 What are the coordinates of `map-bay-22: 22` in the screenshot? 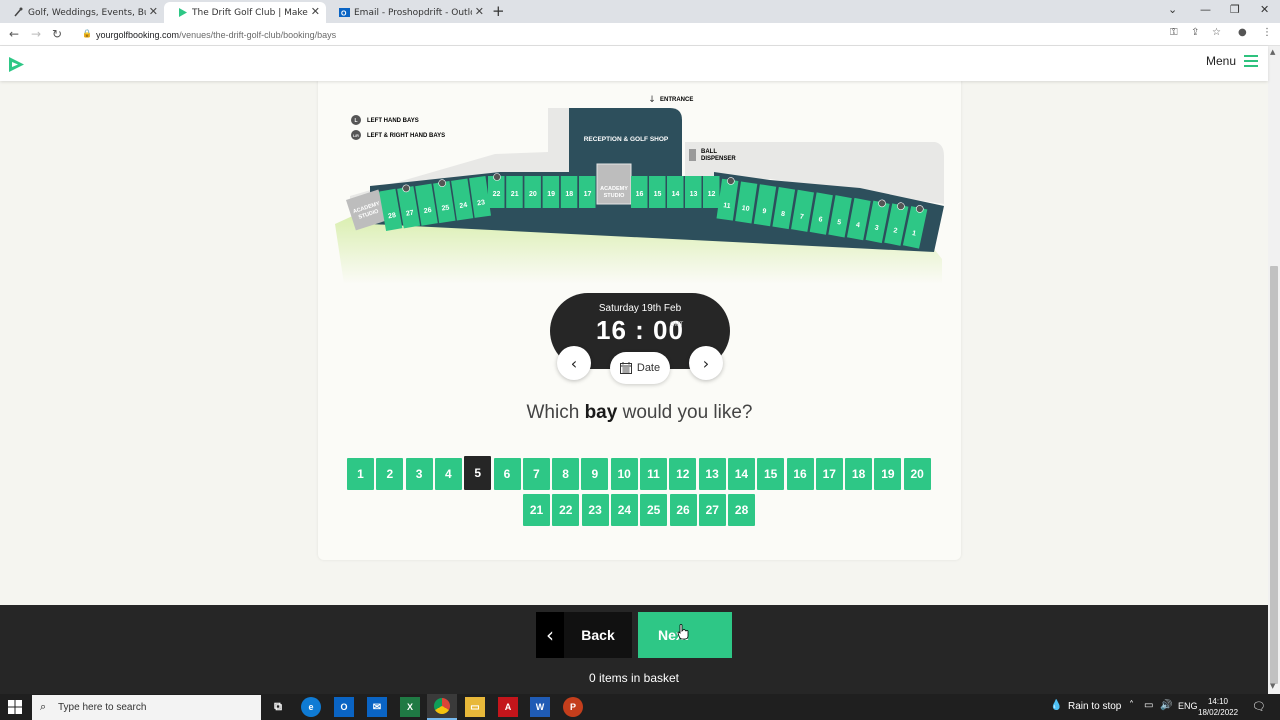 It's located at (496, 191).